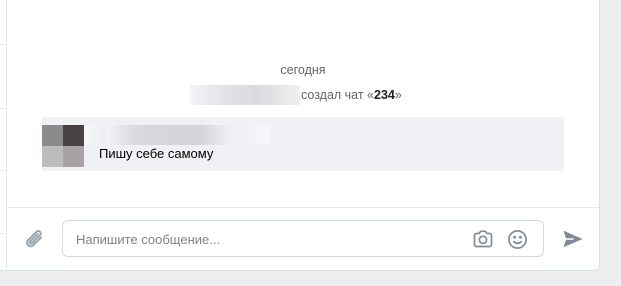 The width and height of the screenshot is (621, 286). What do you see at coordinates (303, 207) in the screenshot?
I see `composer-divider` at bounding box center [303, 207].